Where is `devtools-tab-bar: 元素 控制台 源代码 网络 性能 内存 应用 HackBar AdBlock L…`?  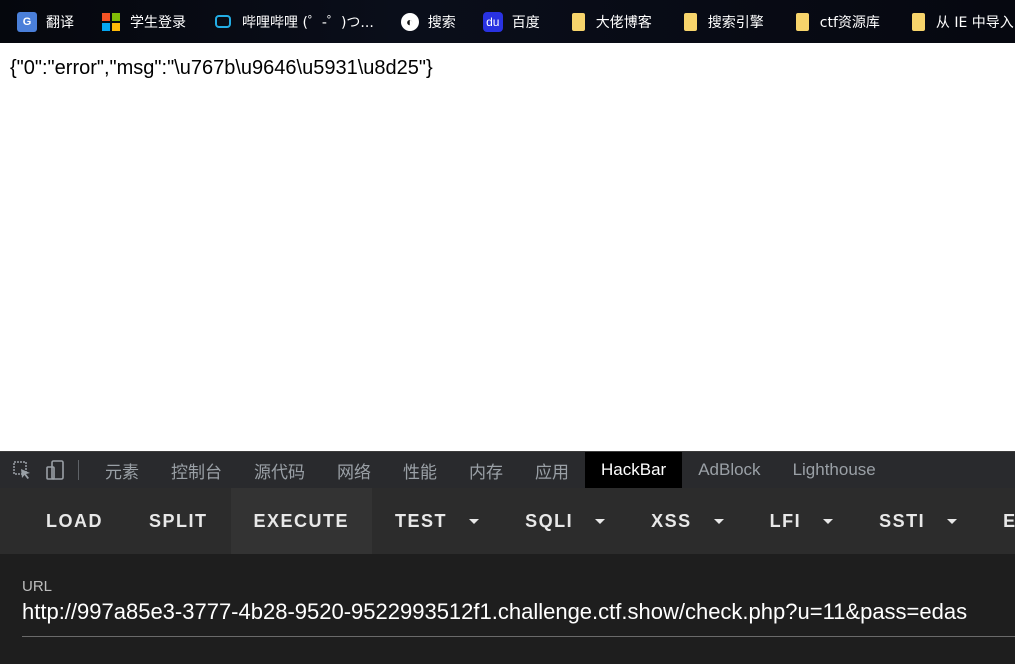 devtools-tab-bar: 元素 控制台 源代码 网络 性能 内存 应用 HackBar AdBlock L… is located at coordinates (507, 469).